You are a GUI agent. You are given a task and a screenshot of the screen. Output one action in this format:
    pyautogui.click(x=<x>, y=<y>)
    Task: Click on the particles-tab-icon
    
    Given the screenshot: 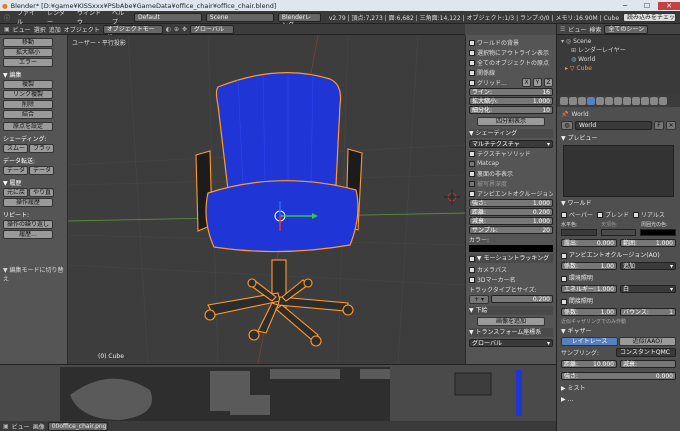 What is the action you would take?
    pyautogui.click(x=654, y=101)
    